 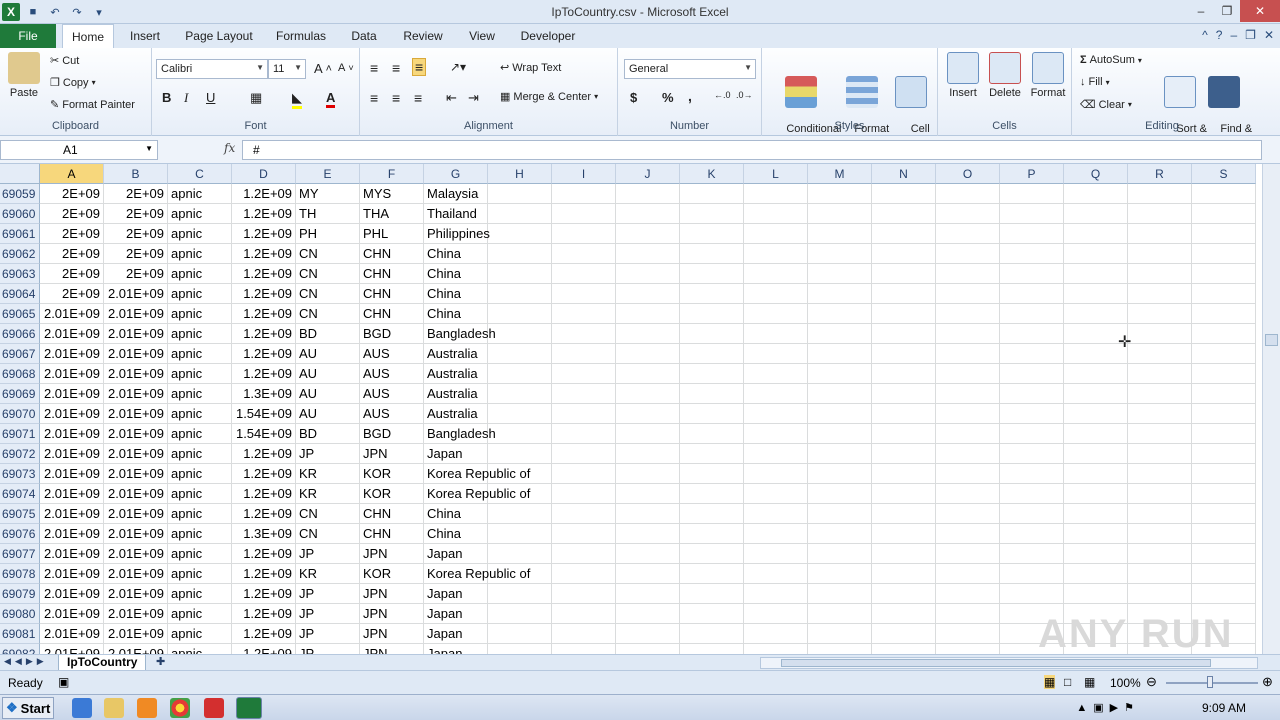 What do you see at coordinates (840, 174) in the screenshot?
I see `column-header-m: M` at bounding box center [840, 174].